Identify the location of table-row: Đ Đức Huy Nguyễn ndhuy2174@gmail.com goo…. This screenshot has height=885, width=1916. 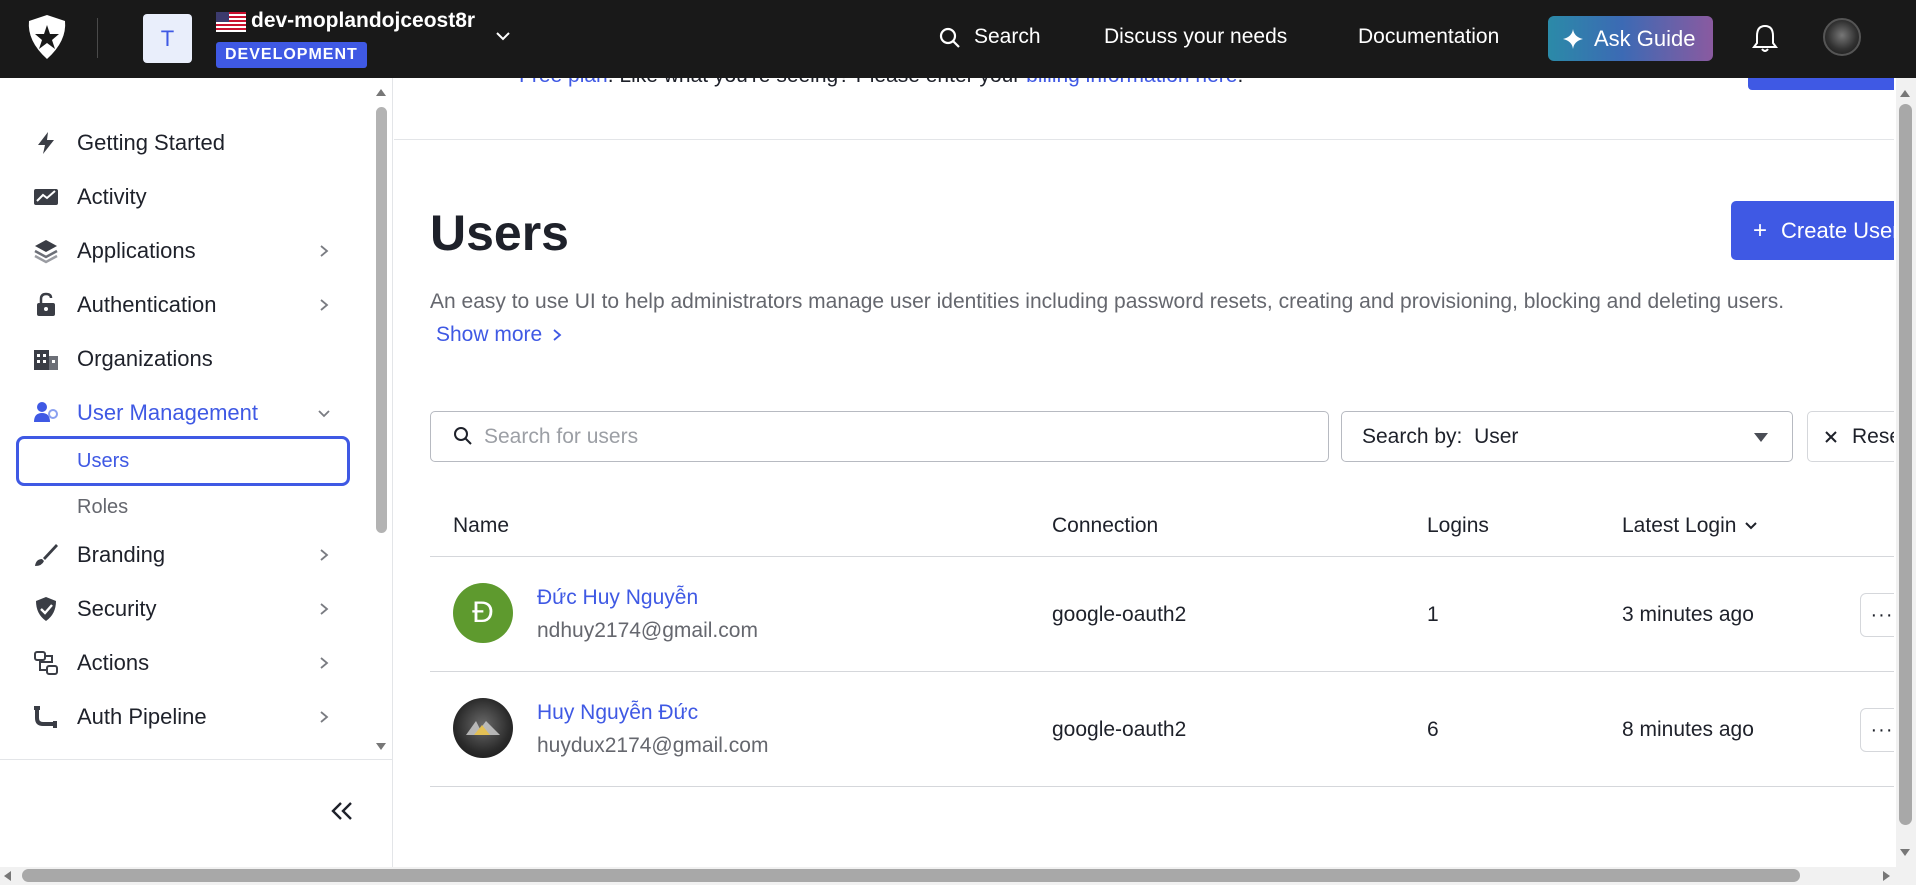
(1162, 614).